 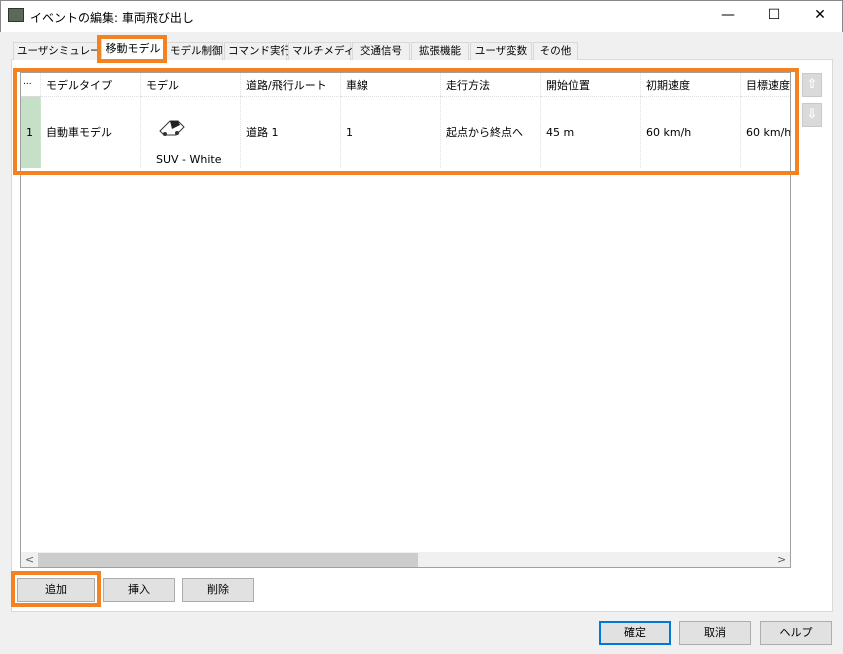 What do you see at coordinates (228, 560) in the screenshot?
I see `scrollbar-thumb` at bounding box center [228, 560].